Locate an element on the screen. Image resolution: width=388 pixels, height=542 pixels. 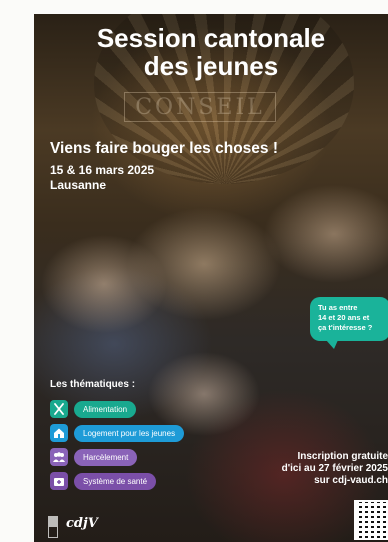
theme-label: Alimentation is located at coordinates (105, 409).